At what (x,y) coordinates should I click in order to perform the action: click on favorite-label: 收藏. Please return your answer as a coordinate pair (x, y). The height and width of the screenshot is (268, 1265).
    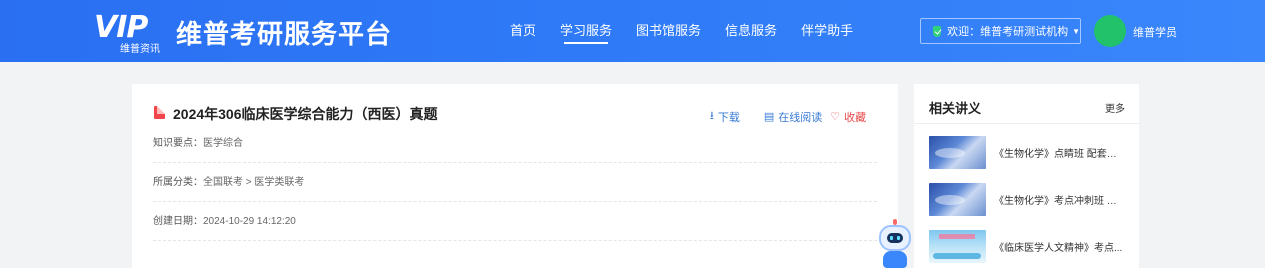
    Looking at the image, I should click on (855, 117).